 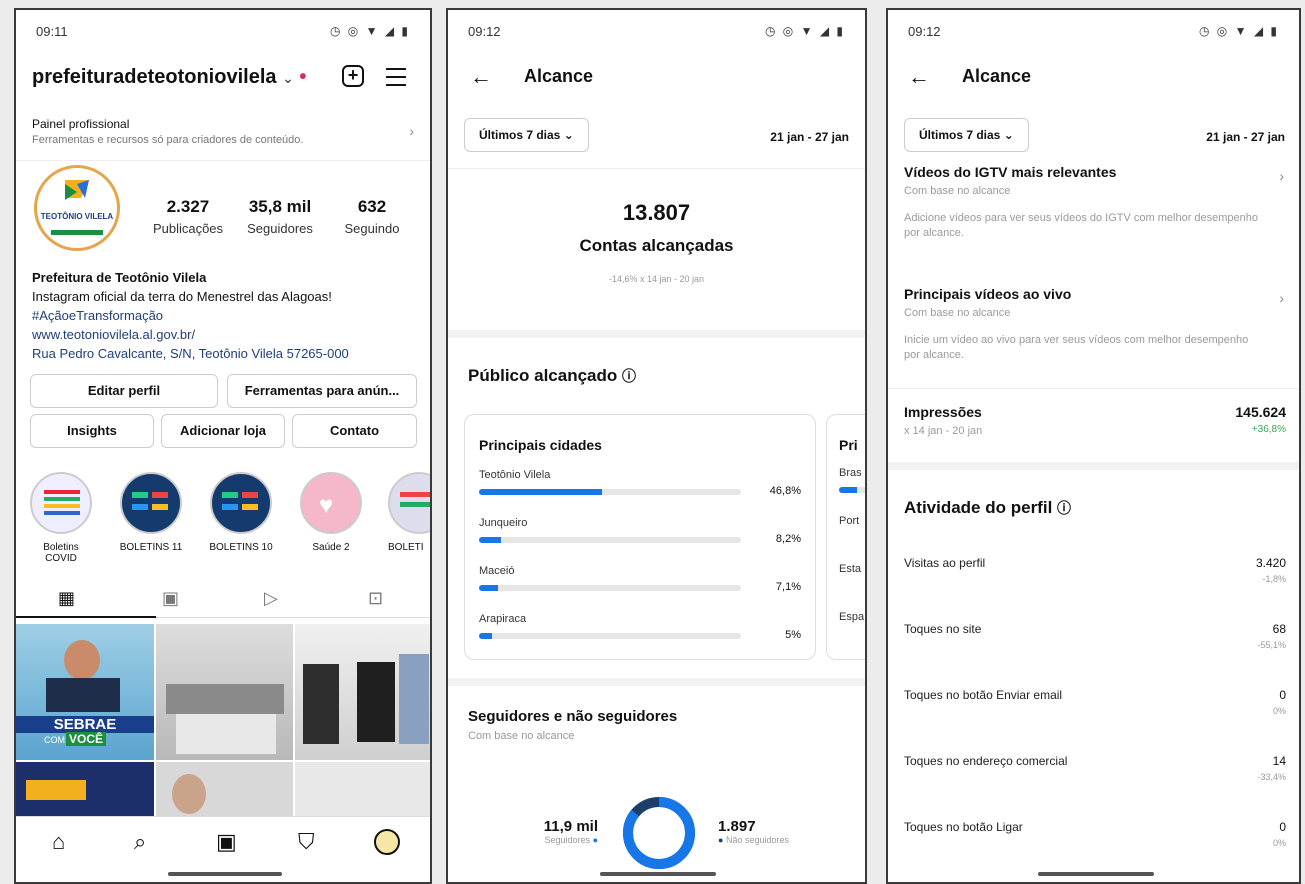 What do you see at coordinates (288, 78) in the screenshot?
I see `chevron-down-icon: ⌄` at bounding box center [288, 78].